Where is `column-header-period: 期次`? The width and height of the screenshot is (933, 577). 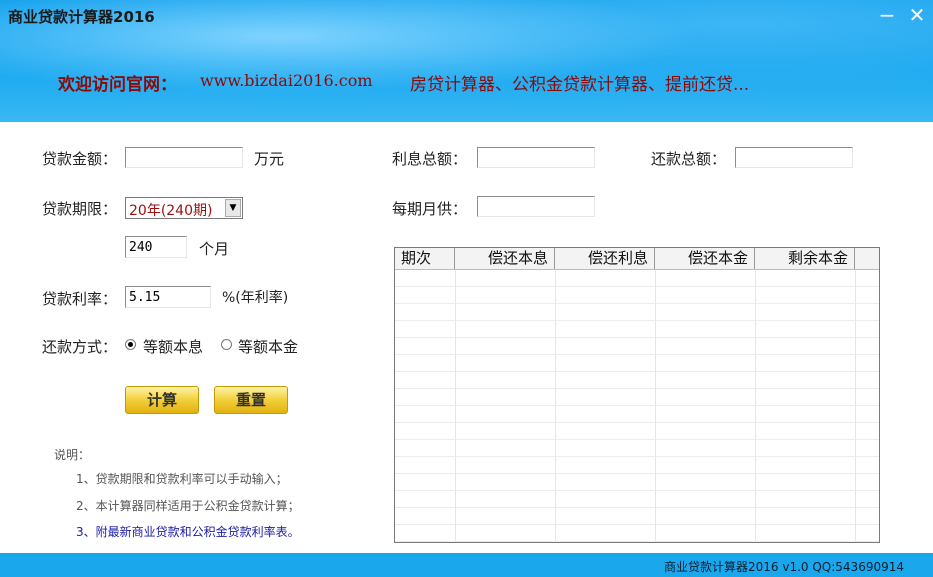
column-header-period: 期次 is located at coordinates (425, 258).